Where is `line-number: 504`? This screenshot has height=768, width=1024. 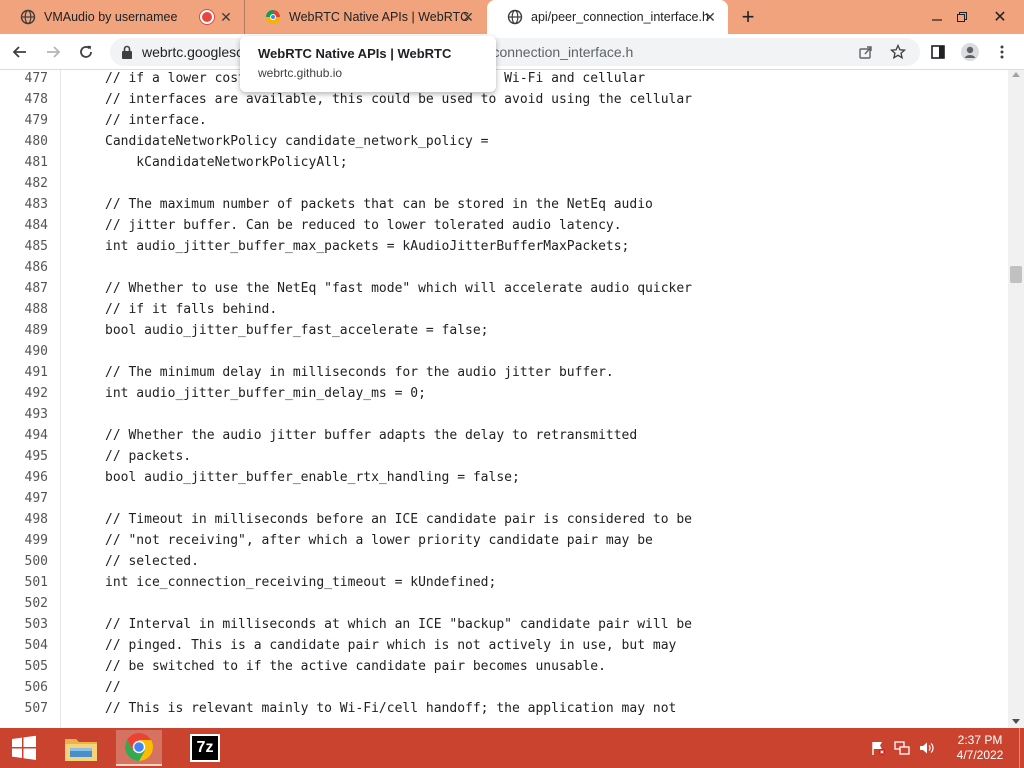 line-number: 504 is located at coordinates (36, 645).